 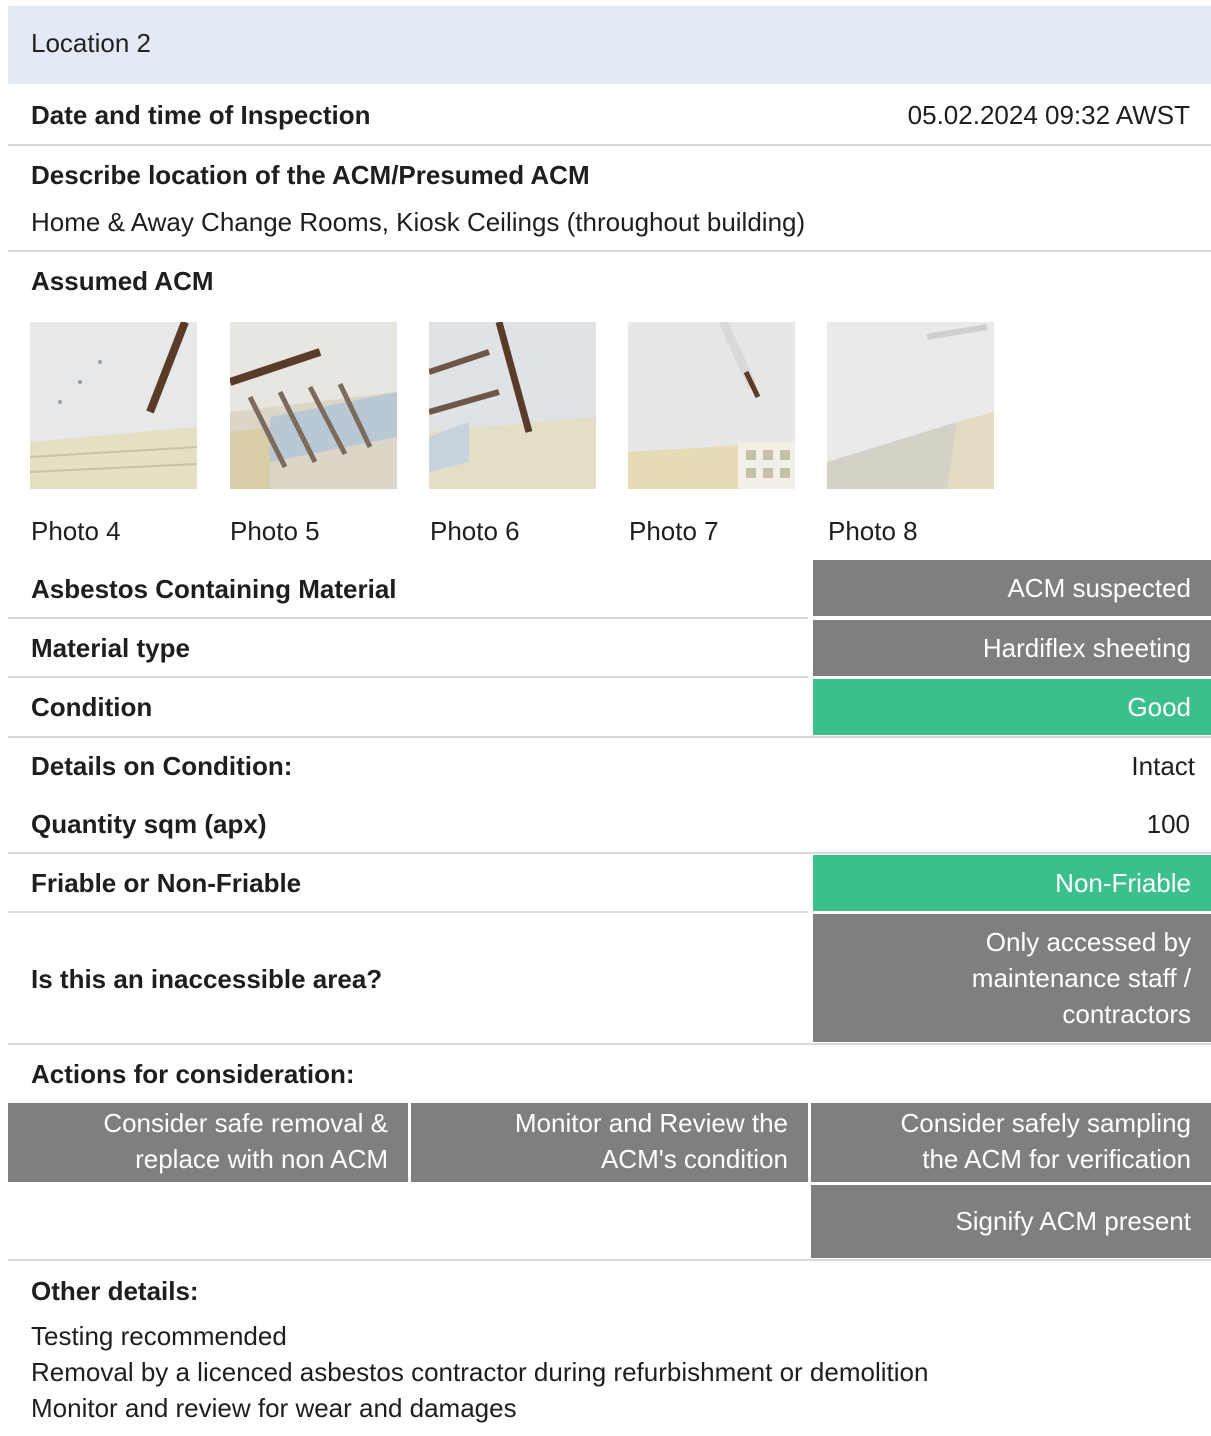 I want to click on photo-4-image, so click(x=113, y=405).